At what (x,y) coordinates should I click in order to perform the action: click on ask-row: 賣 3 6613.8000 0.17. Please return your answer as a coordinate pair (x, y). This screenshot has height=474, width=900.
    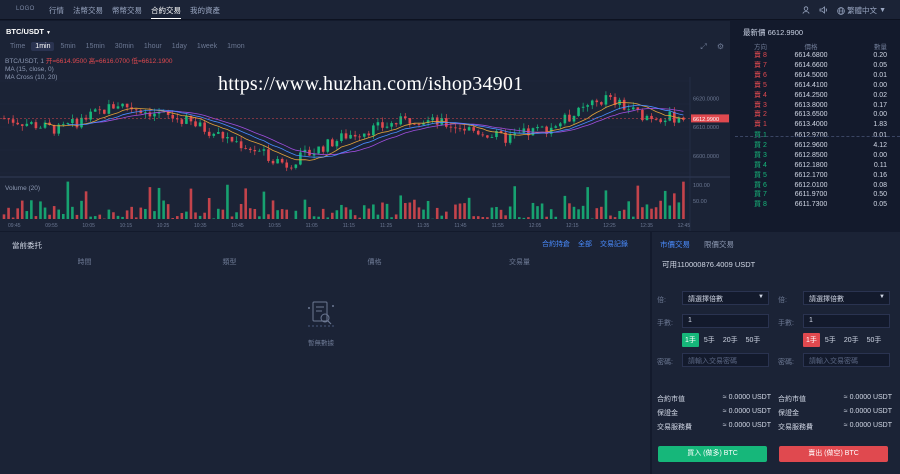
    Looking at the image, I should click on (817, 106).